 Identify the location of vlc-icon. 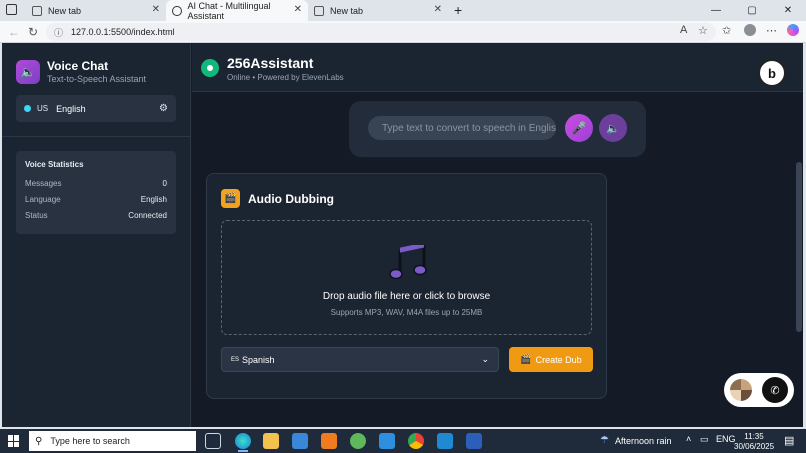
(329, 441).